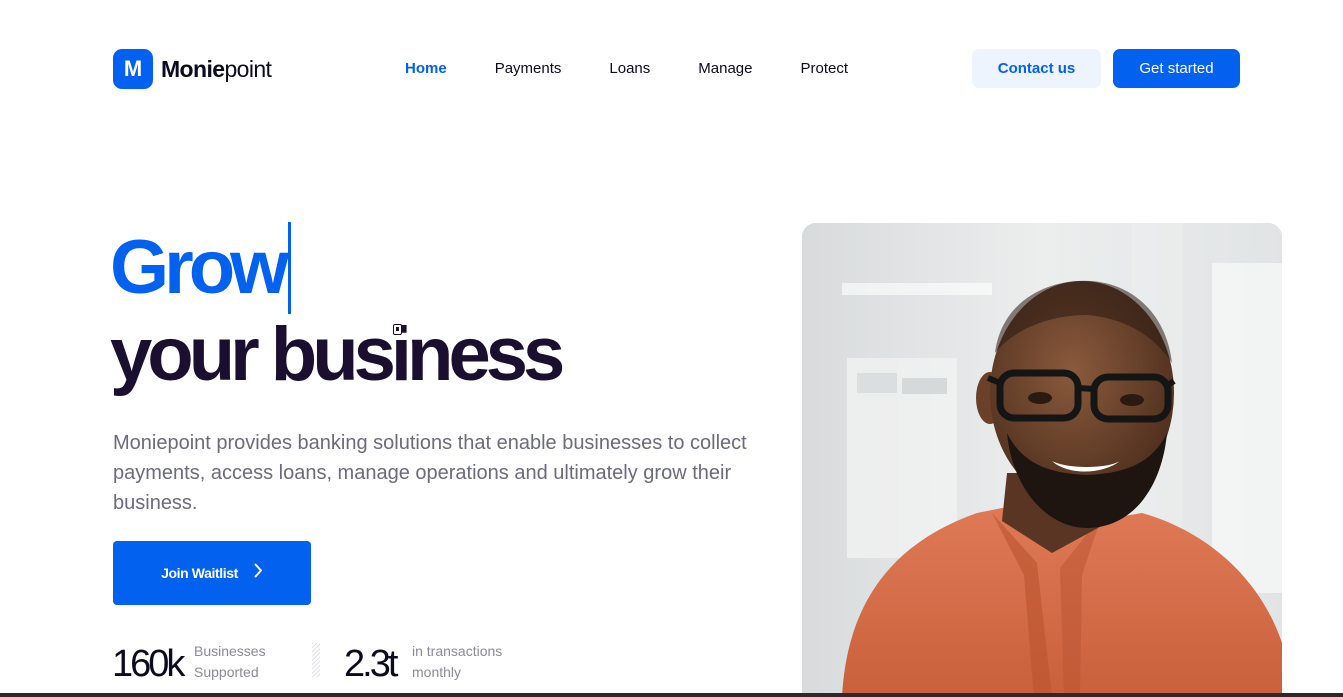 The width and height of the screenshot is (1343, 697). I want to click on chevron-right-icon, so click(258, 573).